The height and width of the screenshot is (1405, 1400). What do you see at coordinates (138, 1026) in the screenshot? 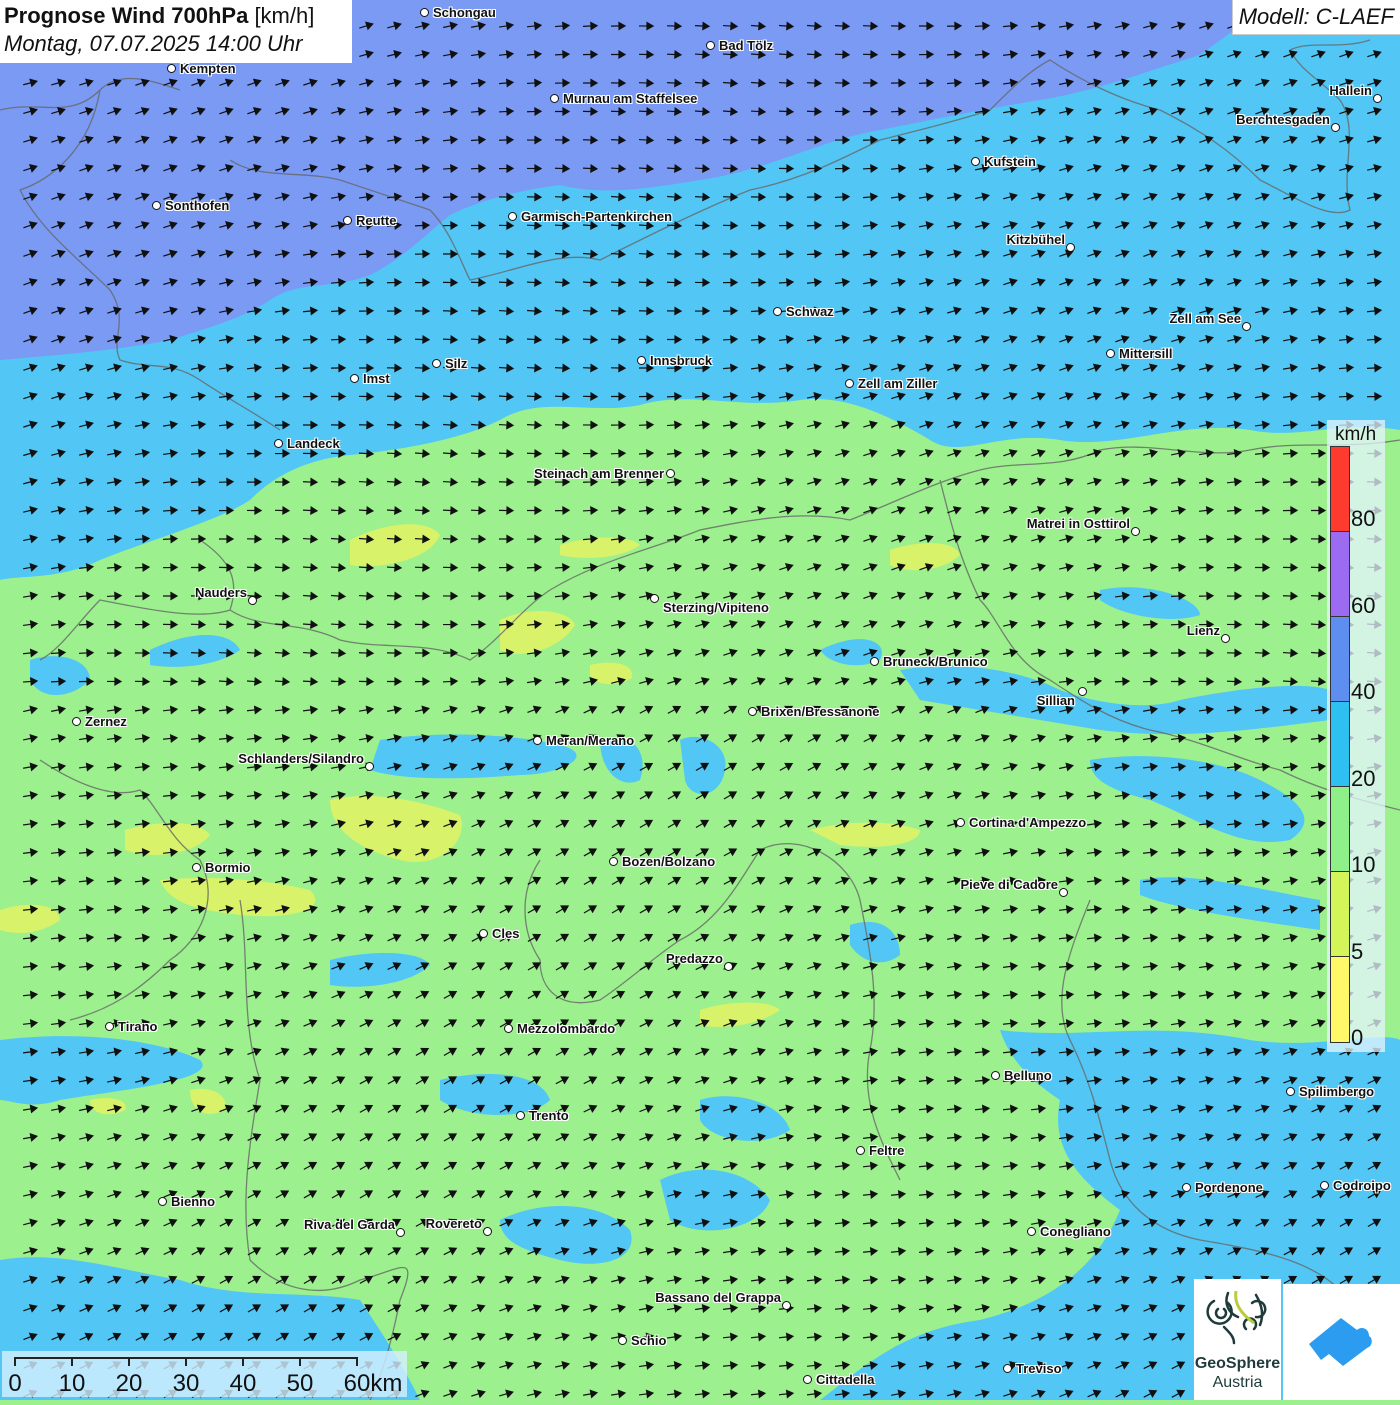
I see `city-label: Tirano` at bounding box center [138, 1026].